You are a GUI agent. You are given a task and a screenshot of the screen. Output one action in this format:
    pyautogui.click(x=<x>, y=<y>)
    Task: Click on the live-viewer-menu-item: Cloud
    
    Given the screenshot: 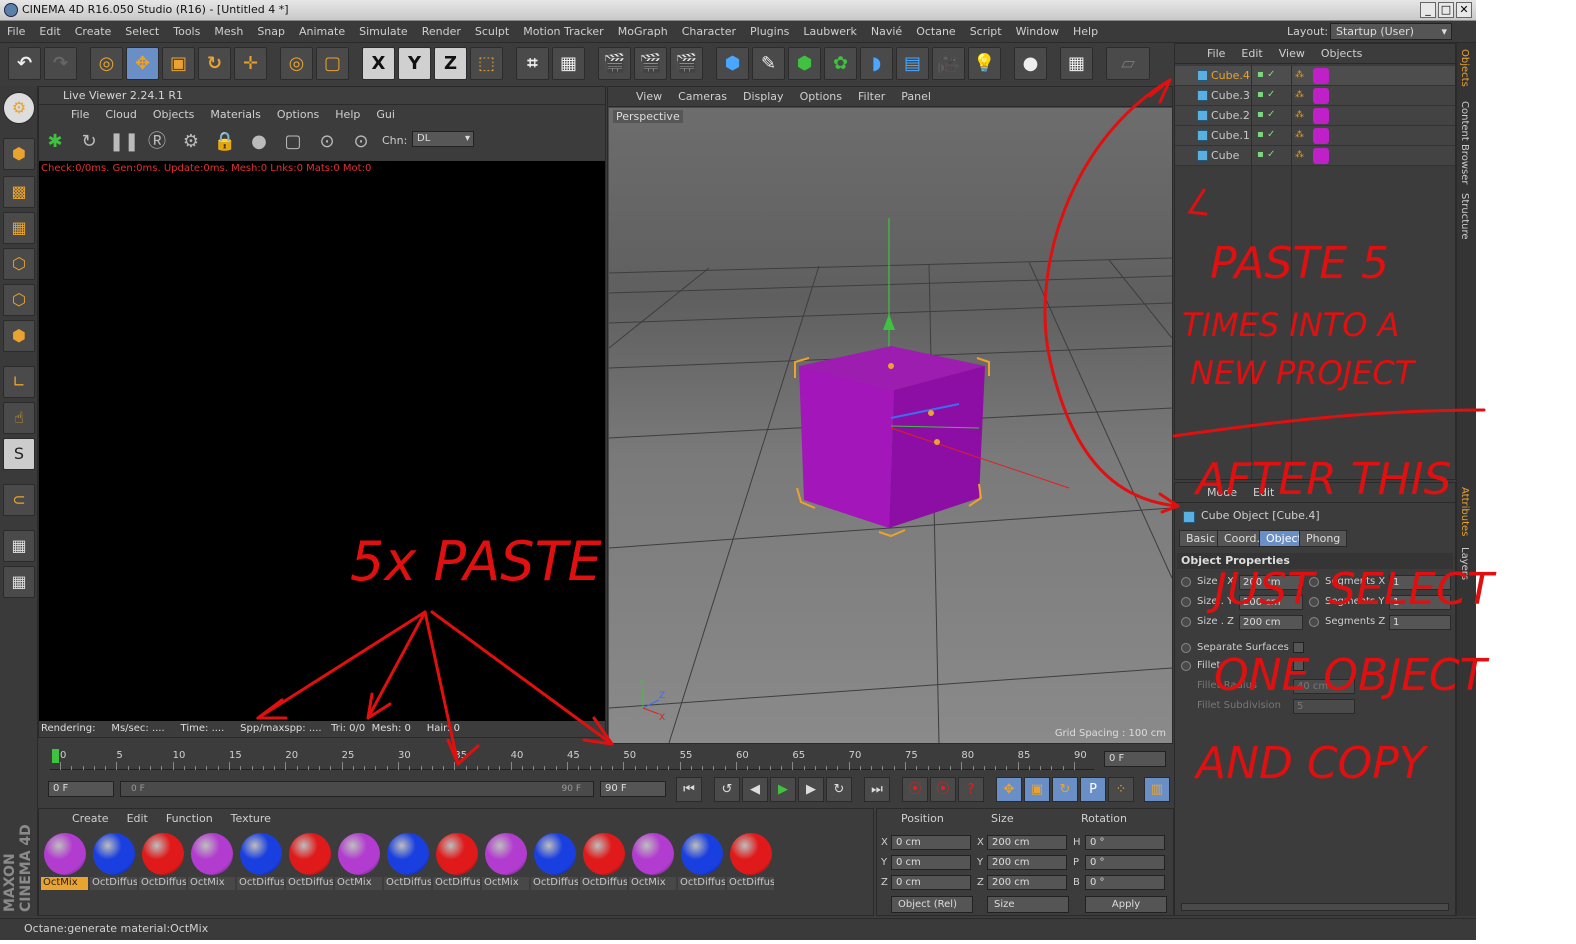 What is the action you would take?
    pyautogui.click(x=120, y=114)
    